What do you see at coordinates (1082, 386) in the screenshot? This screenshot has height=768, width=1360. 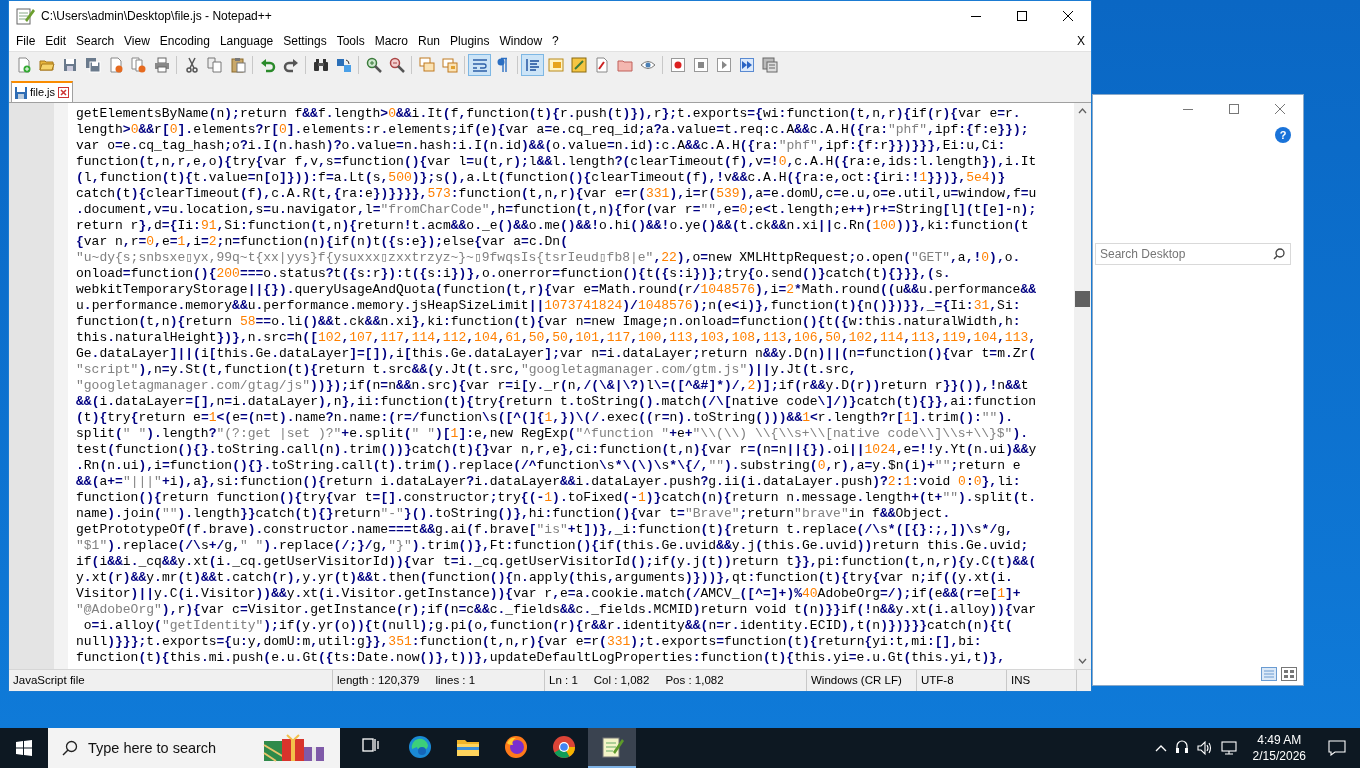 I see `scrollbar` at bounding box center [1082, 386].